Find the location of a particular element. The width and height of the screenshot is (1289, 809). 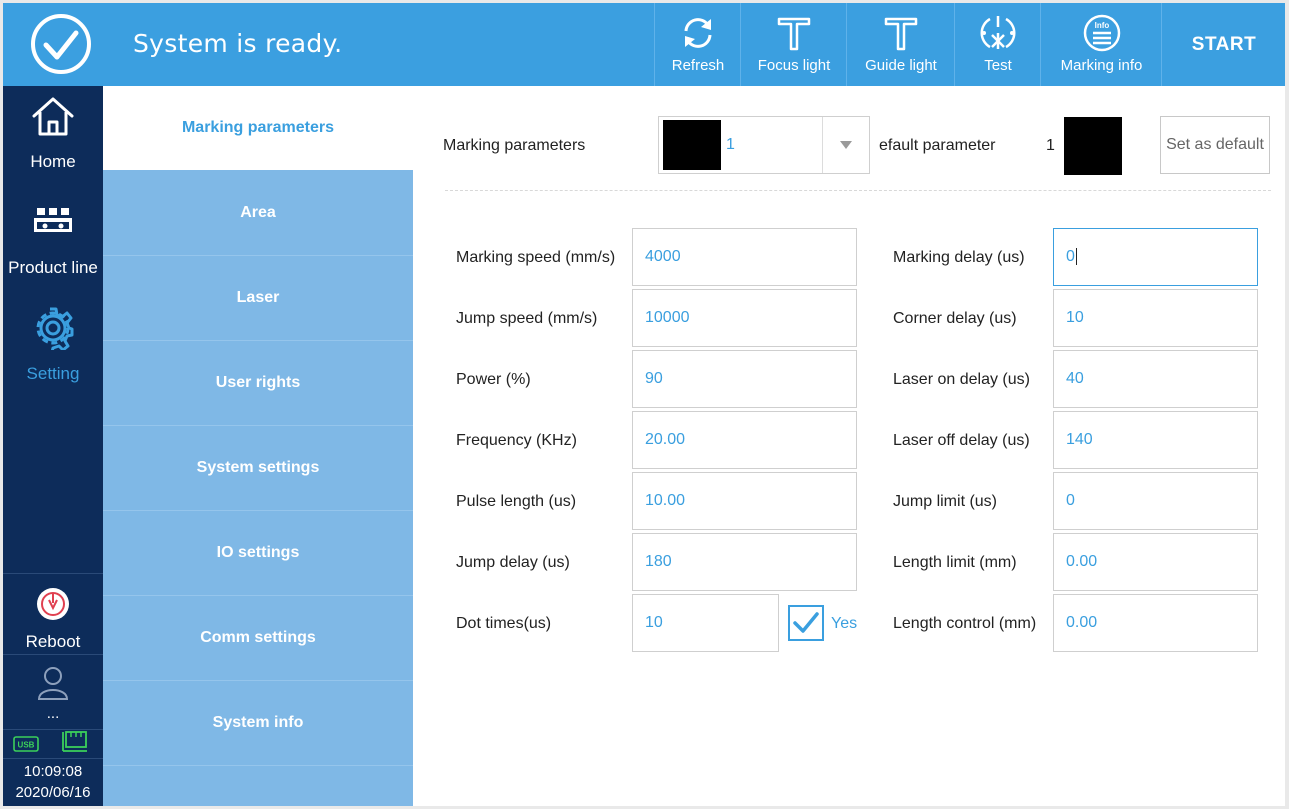

user-icon is located at coordinates (53, 683).